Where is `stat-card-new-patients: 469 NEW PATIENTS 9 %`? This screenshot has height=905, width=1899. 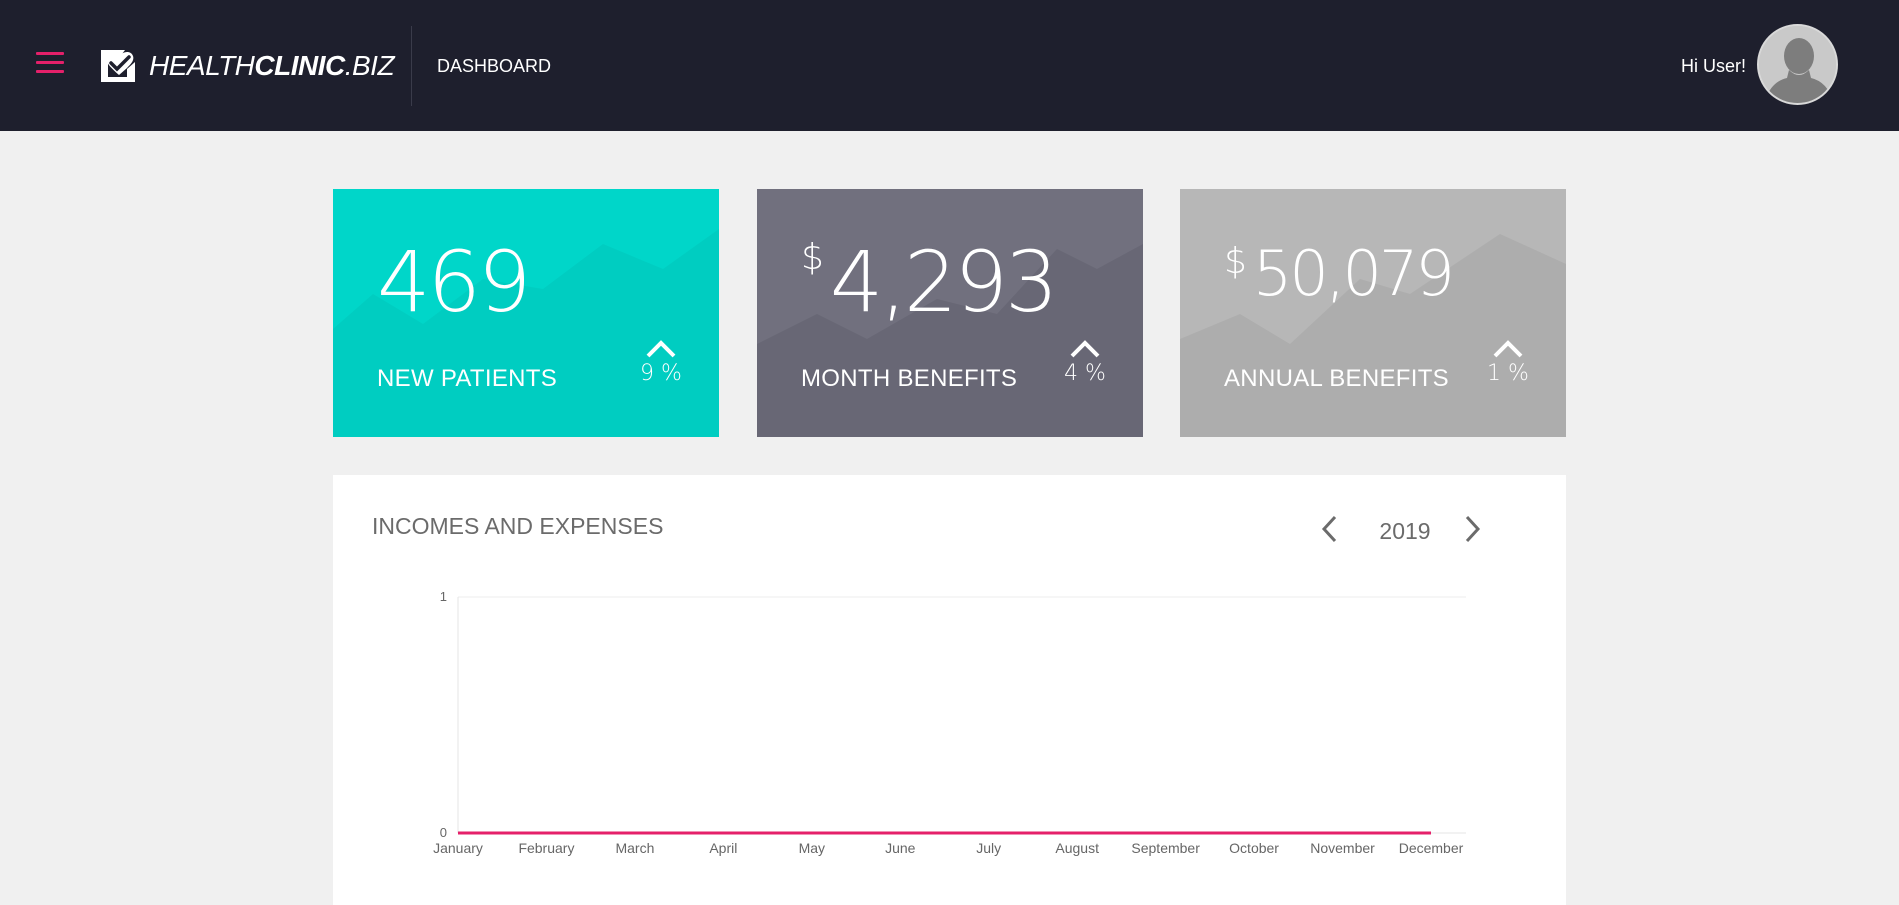
stat-card-new-patients: 469 NEW PATIENTS 9 % is located at coordinates (526, 313).